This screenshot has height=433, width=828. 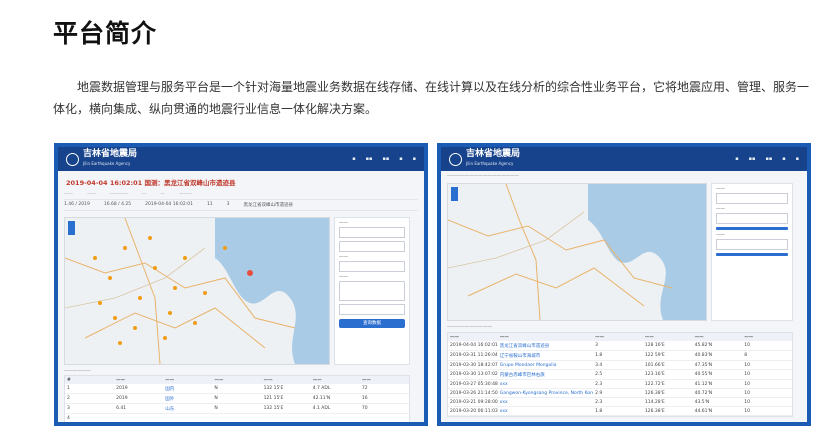 What do you see at coordinates (545, 365) in the screenshot?
I see `location-link: Grupo Mondaer Mongolia` at bounding box center [545, 365].